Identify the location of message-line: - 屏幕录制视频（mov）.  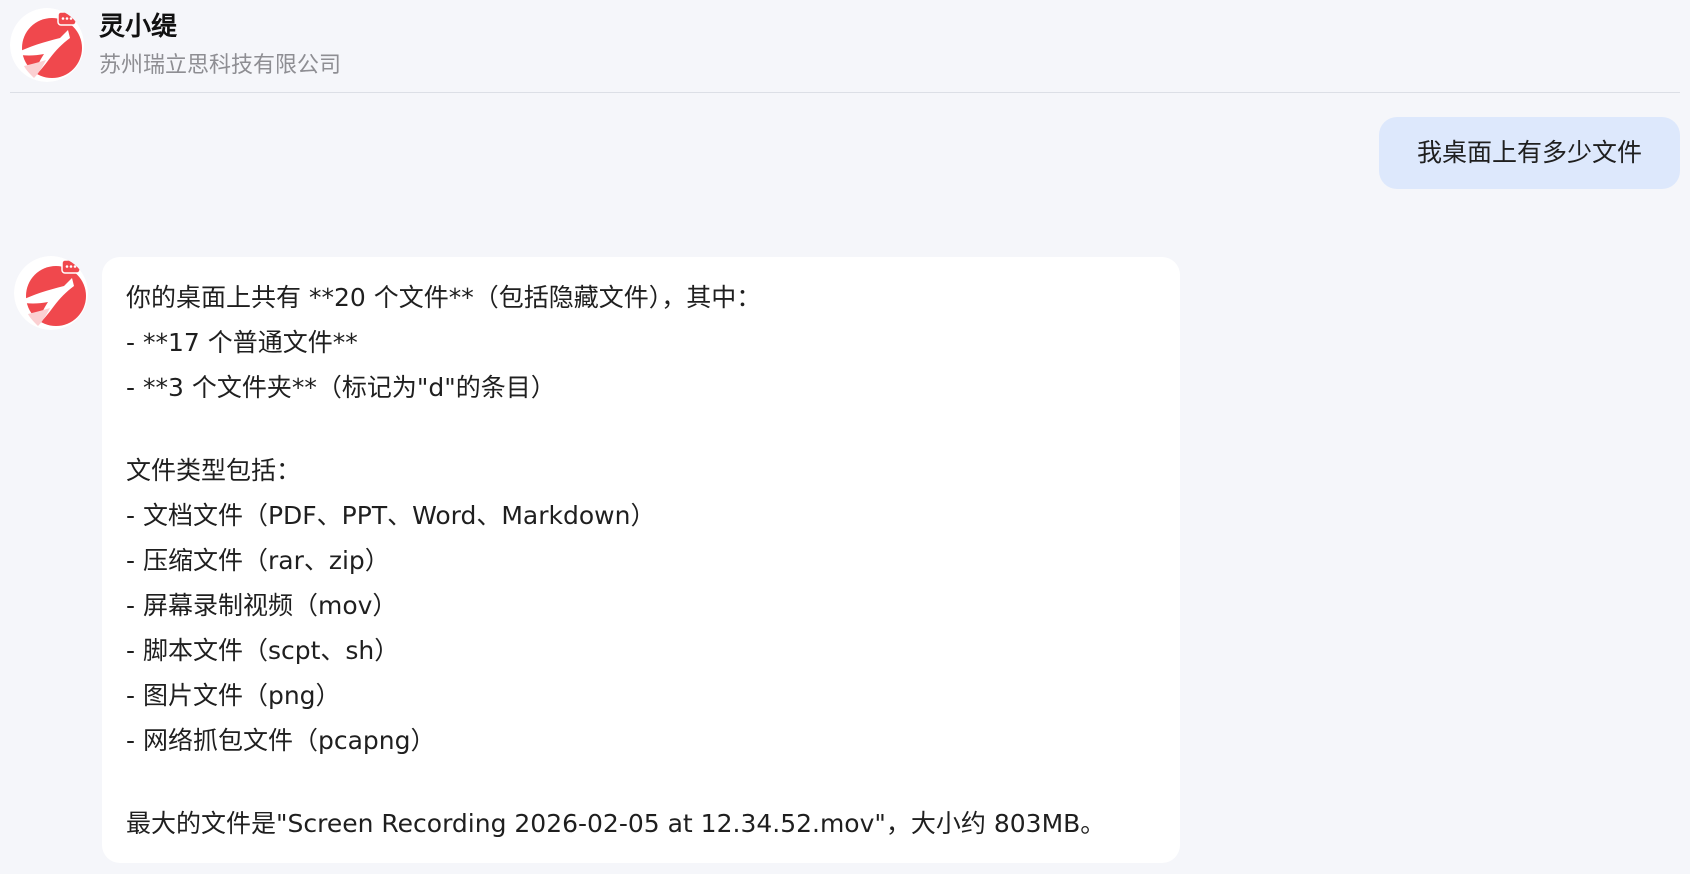
(262, 605).